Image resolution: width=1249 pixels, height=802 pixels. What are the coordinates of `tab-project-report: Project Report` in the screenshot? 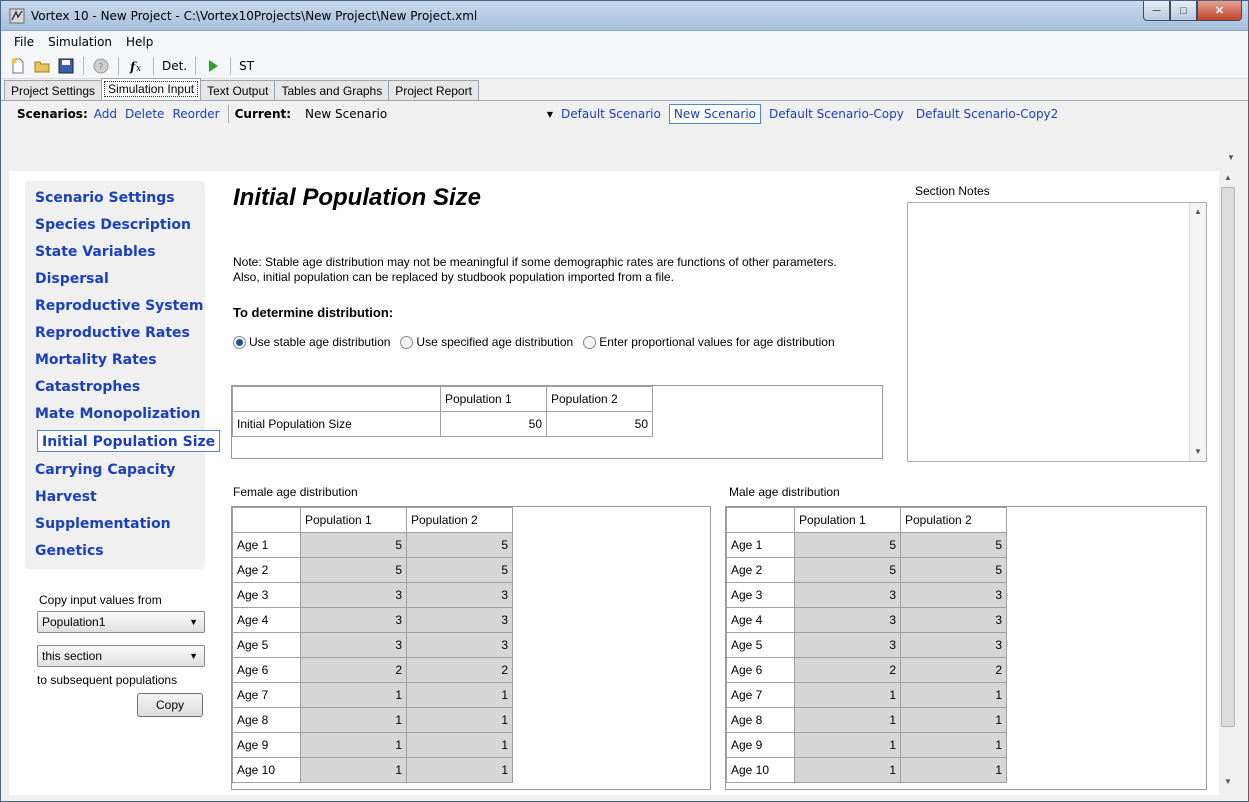 It's located at (433, 90).